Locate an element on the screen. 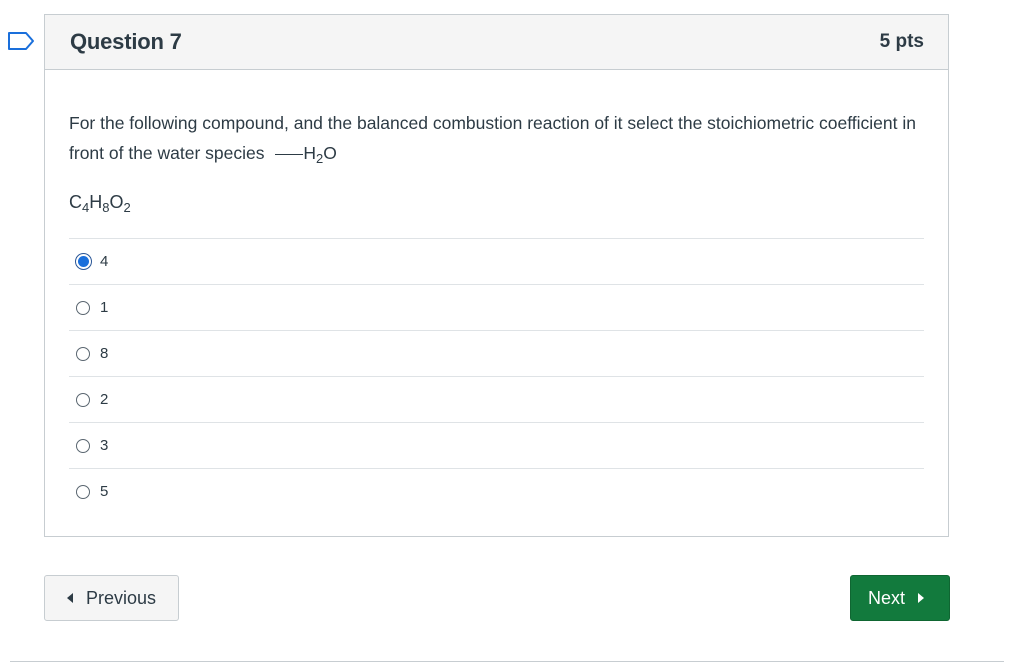 This screenshot has height=668, width=1024. answer-label: 5 is located at coordinates (104, 491).